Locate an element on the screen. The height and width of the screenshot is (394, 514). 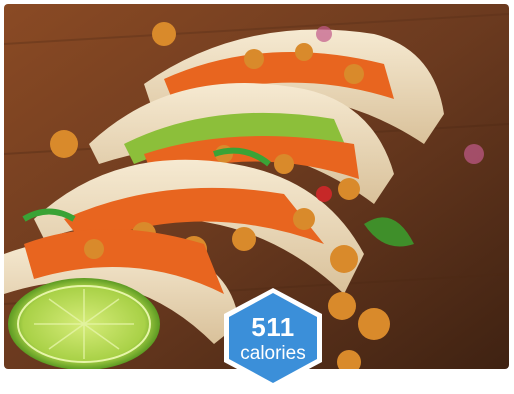
calories-value: 511 is located at coordinates (273, 327).